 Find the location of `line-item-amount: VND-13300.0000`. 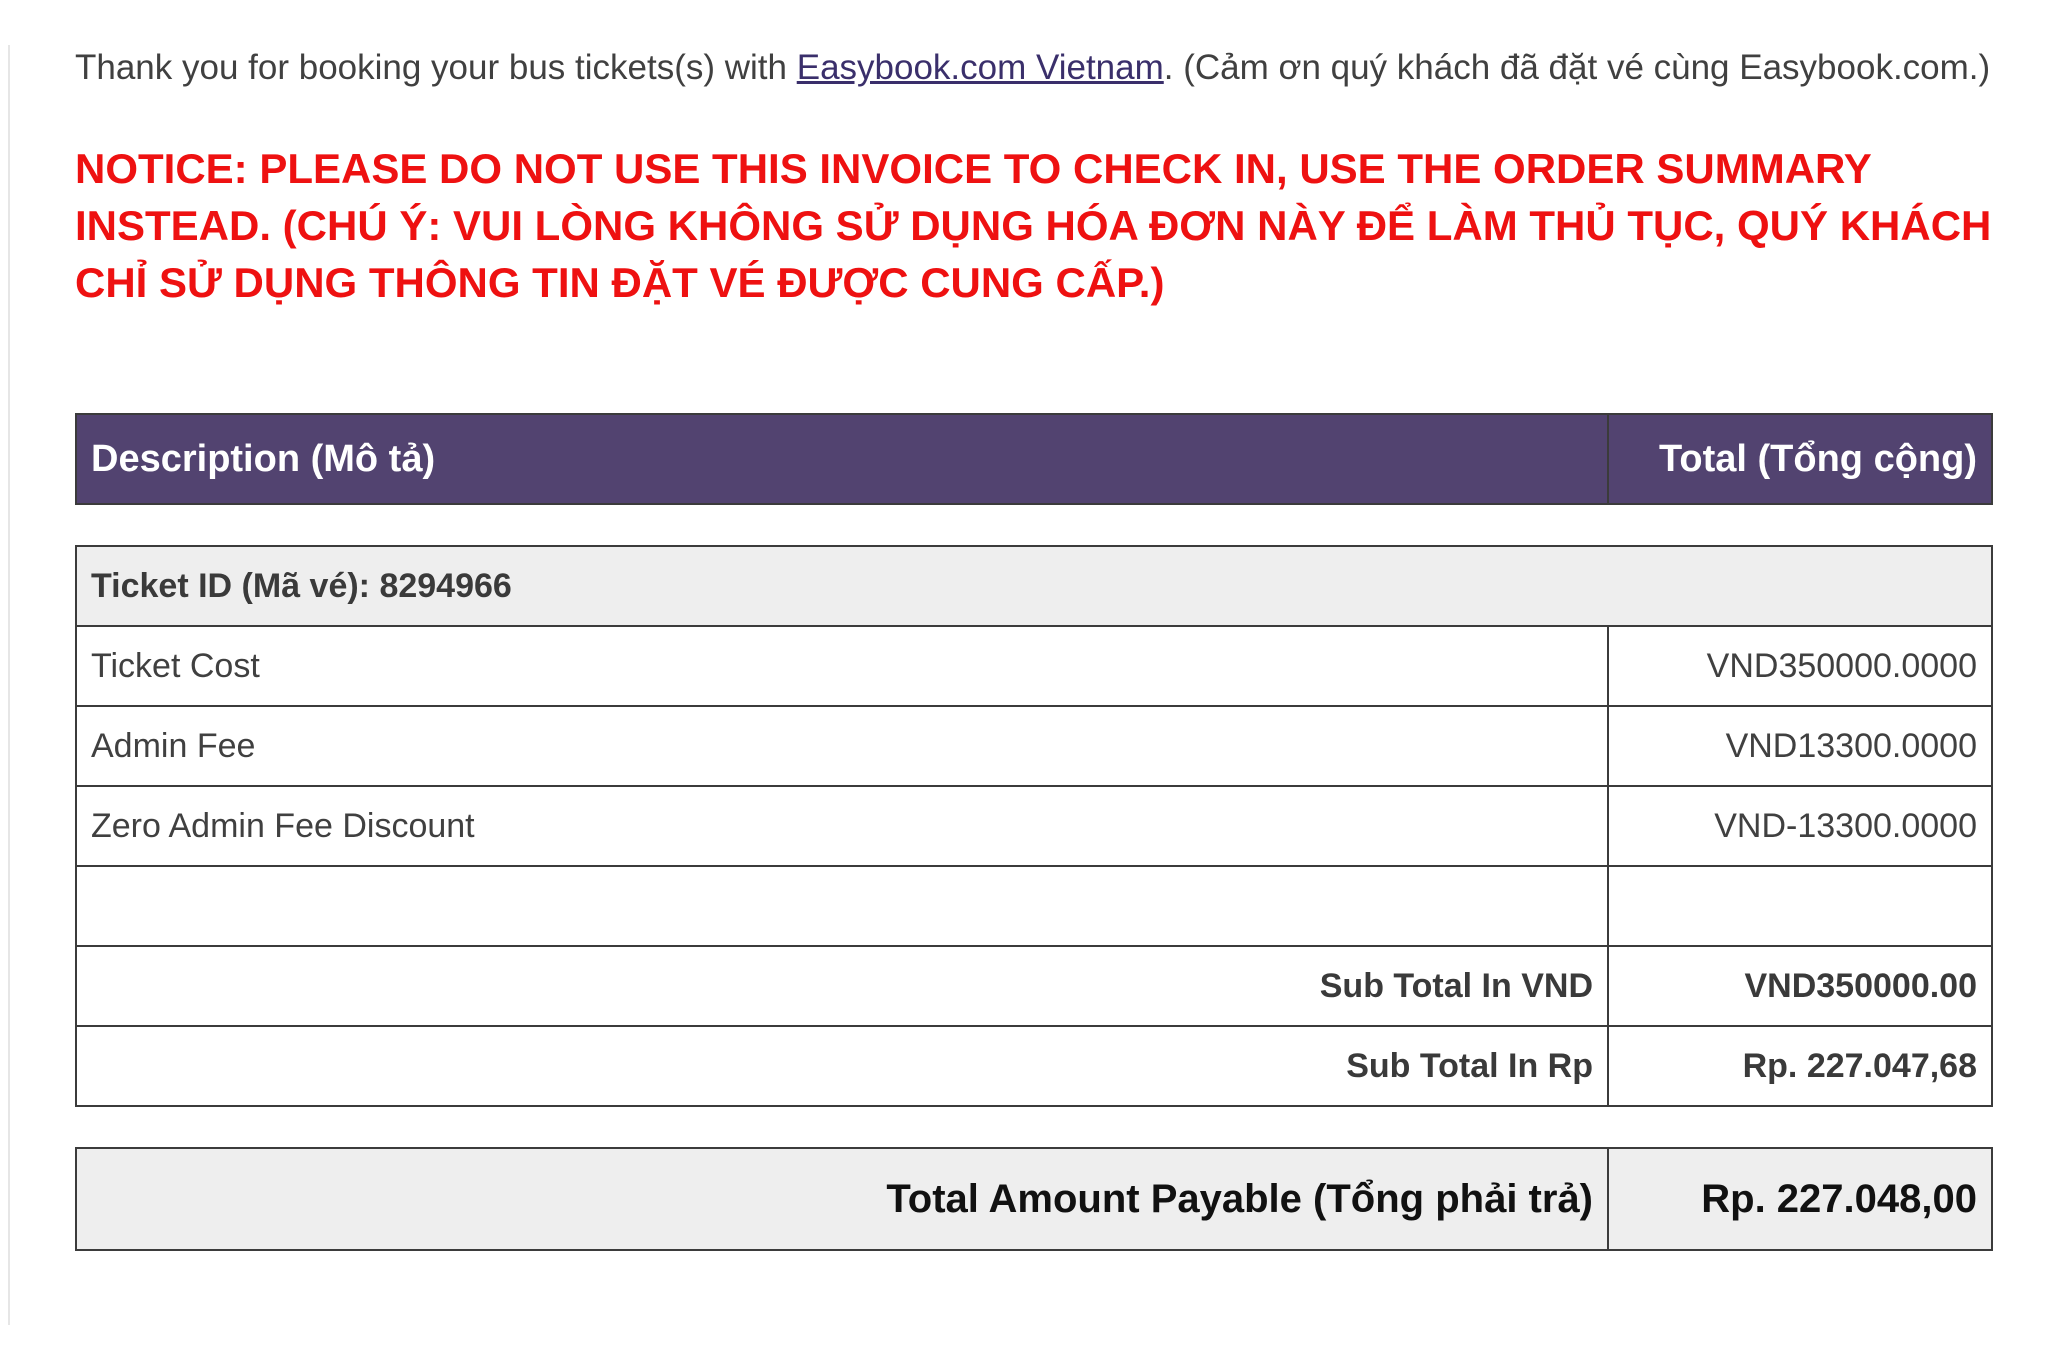

line-item-amount: VND-13300.0000 is located at coordinates (1800, 826).